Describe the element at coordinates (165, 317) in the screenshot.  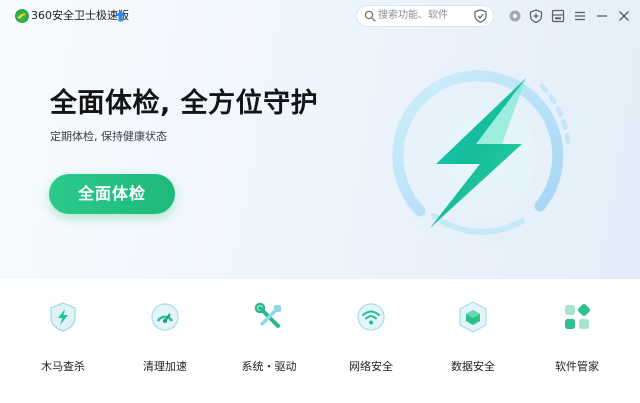
I see `cleanup-speed-icon` at that location.